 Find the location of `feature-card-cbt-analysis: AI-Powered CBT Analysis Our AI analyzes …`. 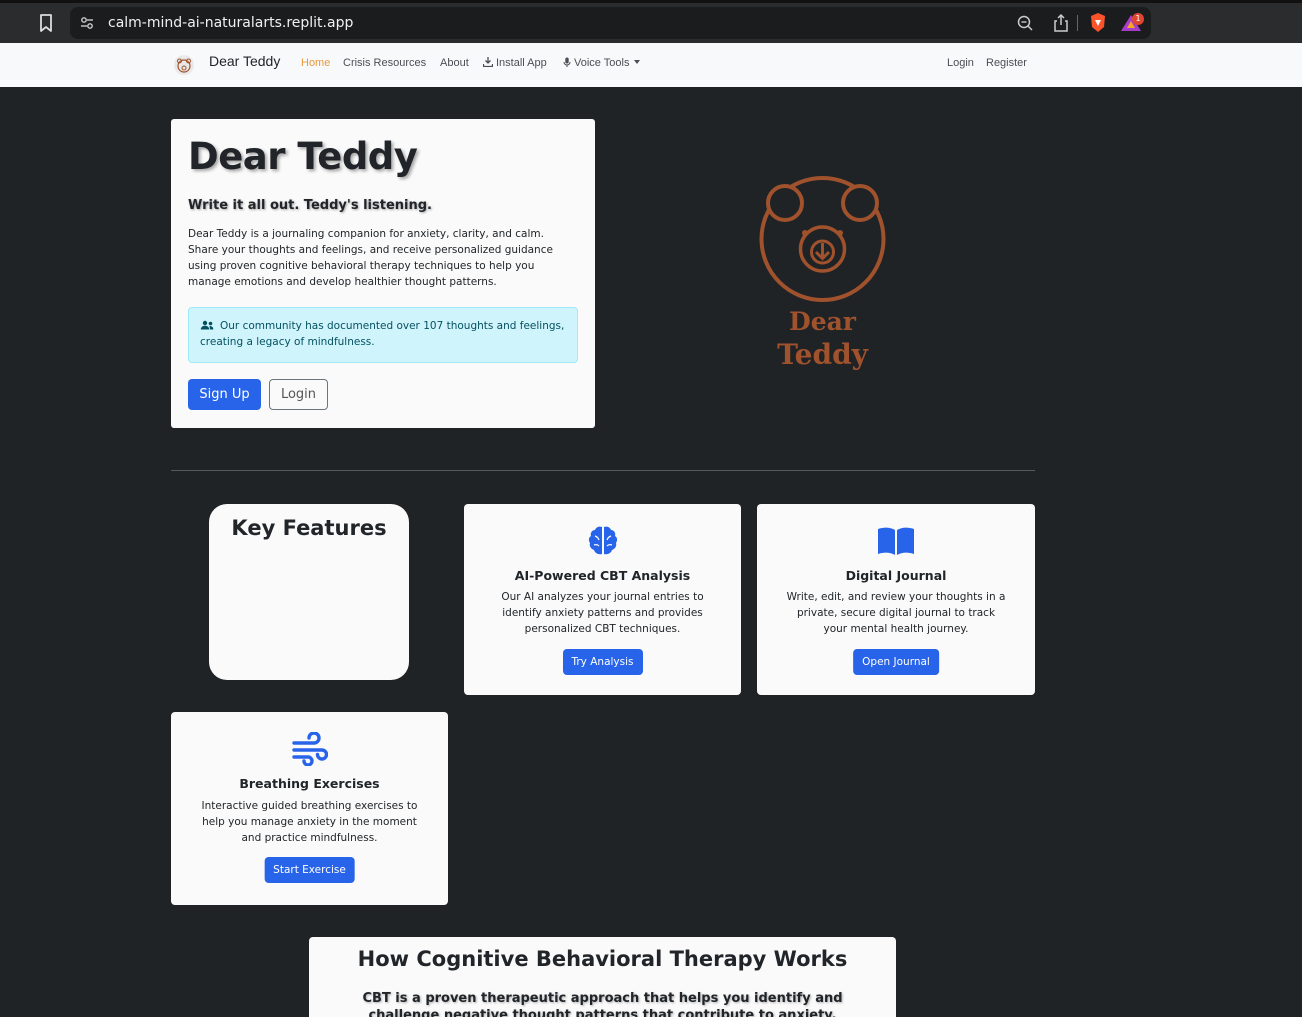

feature-card-cbt-analysis: AI-Powered CBT Analysis Our AI analyzes … is located at coordinates (602, 599).